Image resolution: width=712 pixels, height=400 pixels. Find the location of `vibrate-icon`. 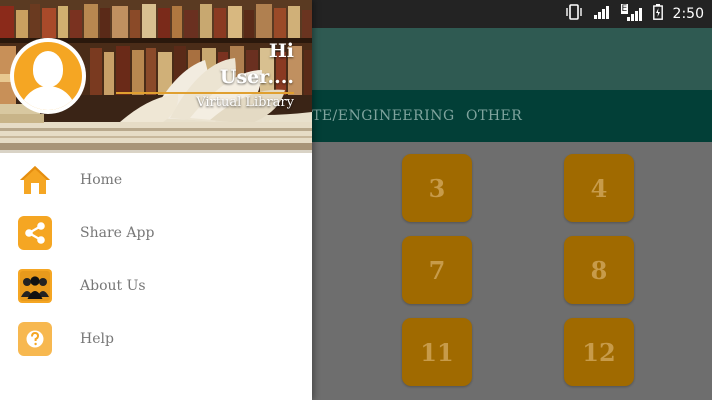

vibrate-icon is located at coordinates (574, 14).